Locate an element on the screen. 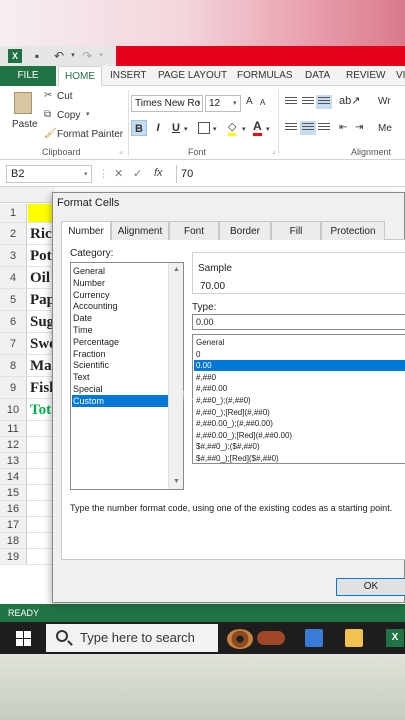 The image size is (405, 720). category-item: Currency is located at coordinates (120, 295).